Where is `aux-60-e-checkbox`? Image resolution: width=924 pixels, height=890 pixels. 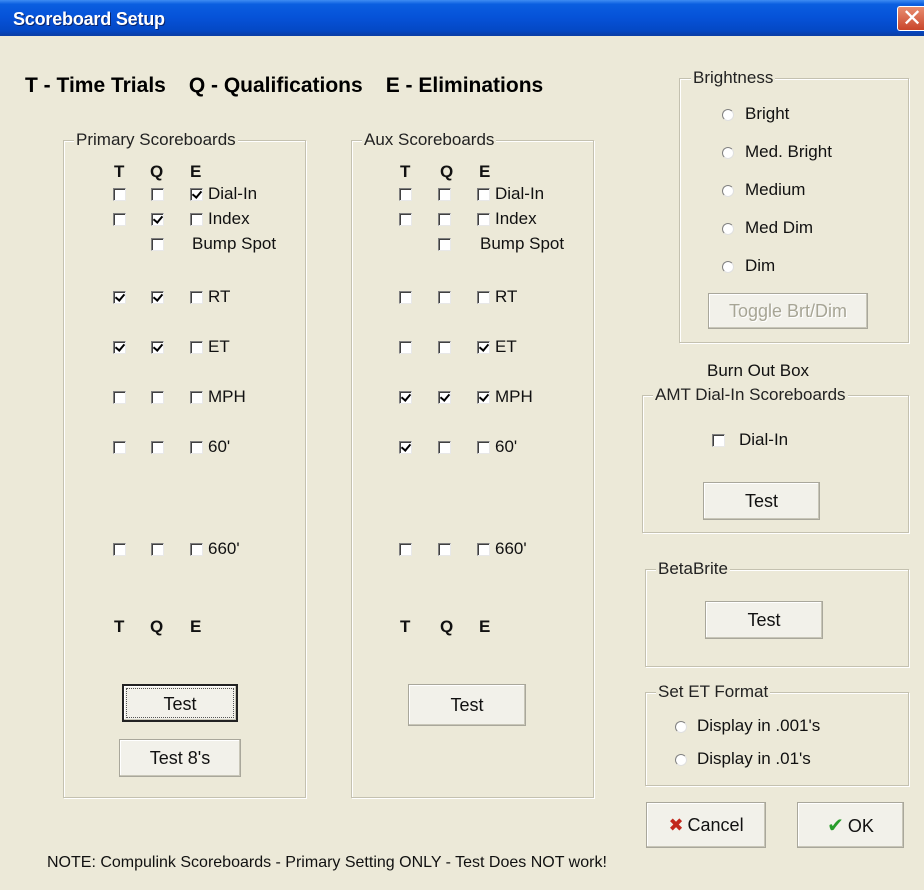 aux-60-e-checkbox is located at coordinates (483, 447).